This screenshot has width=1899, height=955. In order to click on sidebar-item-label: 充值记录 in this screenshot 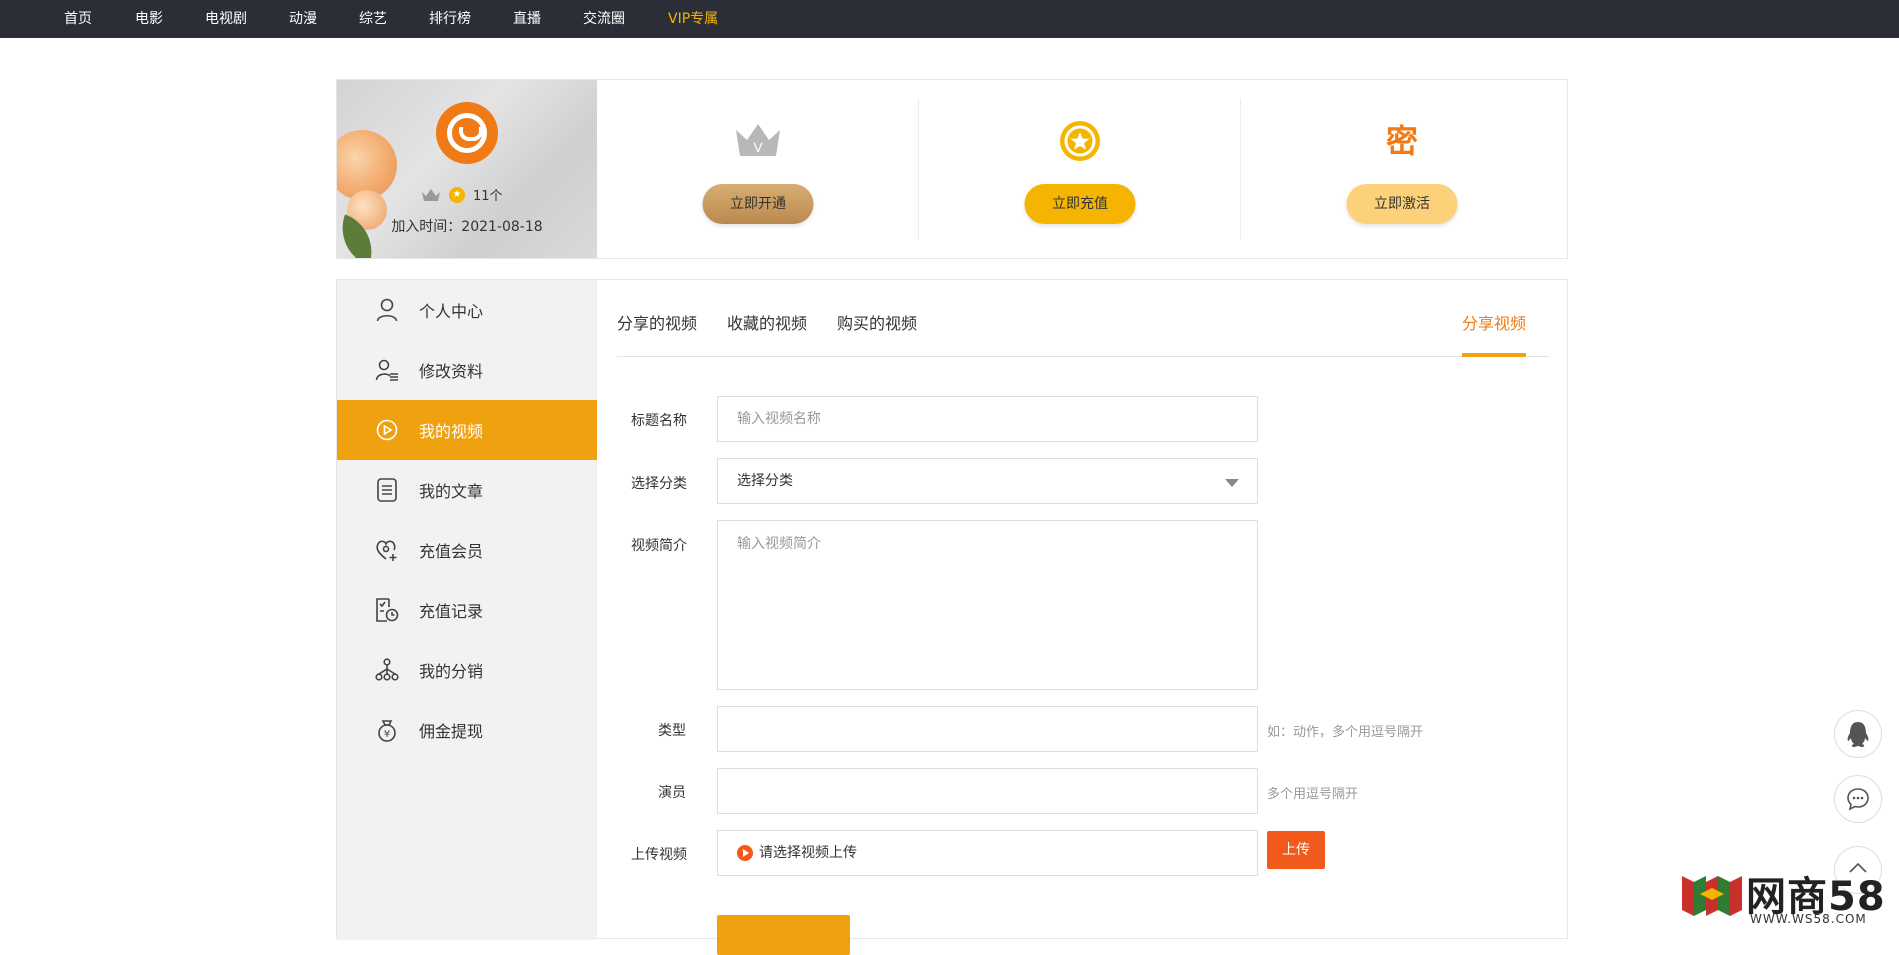, I will do `click(451, 611)`.